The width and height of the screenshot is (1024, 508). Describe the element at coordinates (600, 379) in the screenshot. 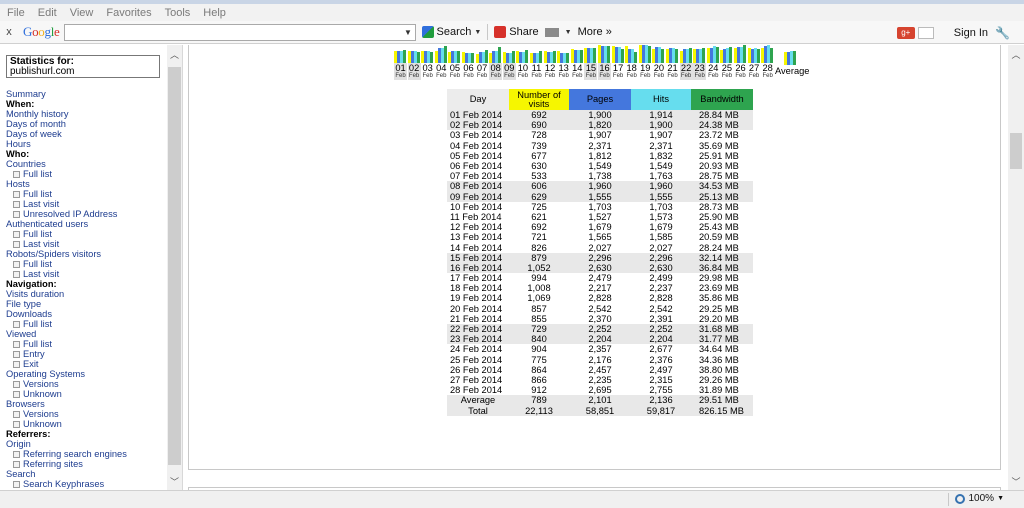

I see `cell-pages: 2,235` at that location.